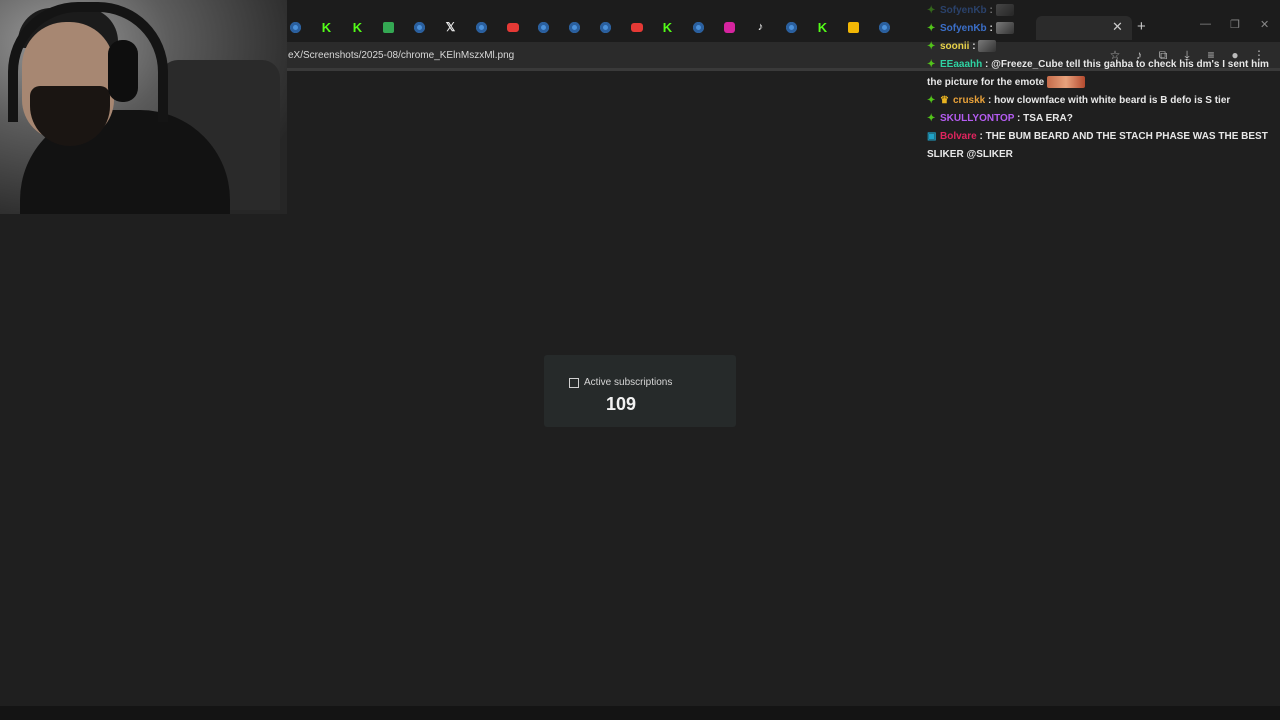  What do you see at coordinates (640, 391) in the screenshot?
I see `subscriptions-card: Active subscriptions 109` at bounding box center [640, 391].